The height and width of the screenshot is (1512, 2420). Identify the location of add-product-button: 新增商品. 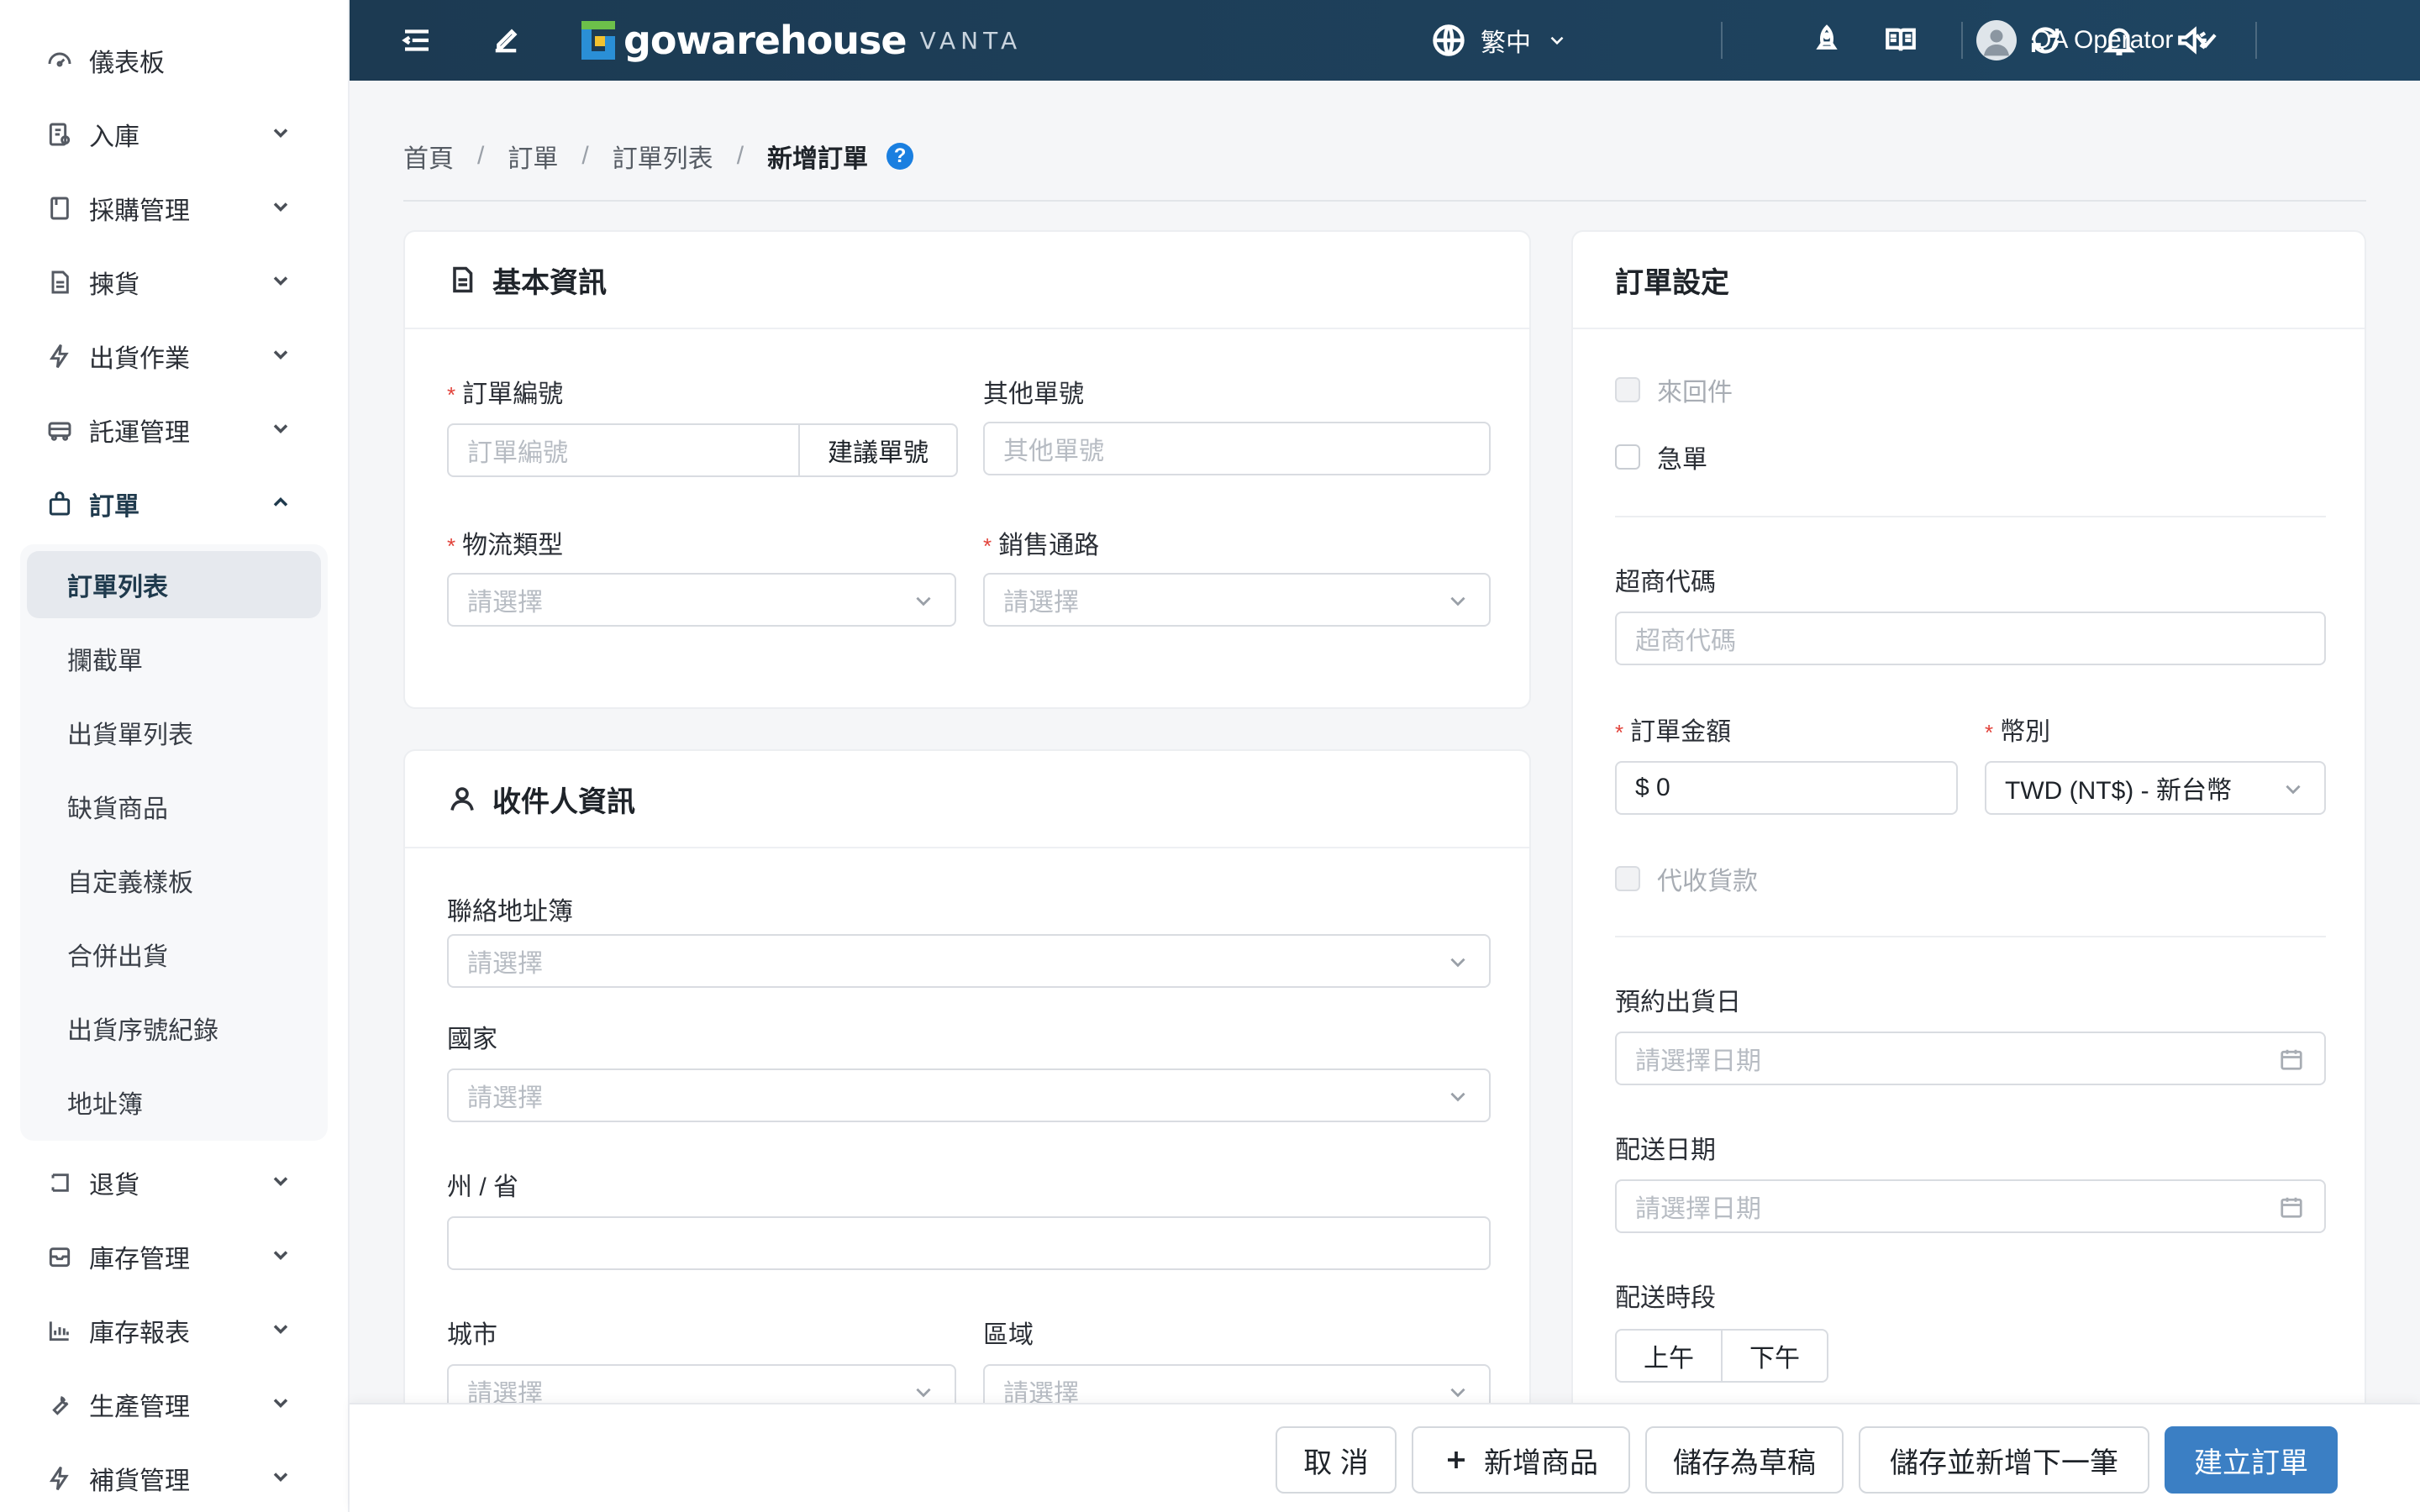
(1521, 1460).